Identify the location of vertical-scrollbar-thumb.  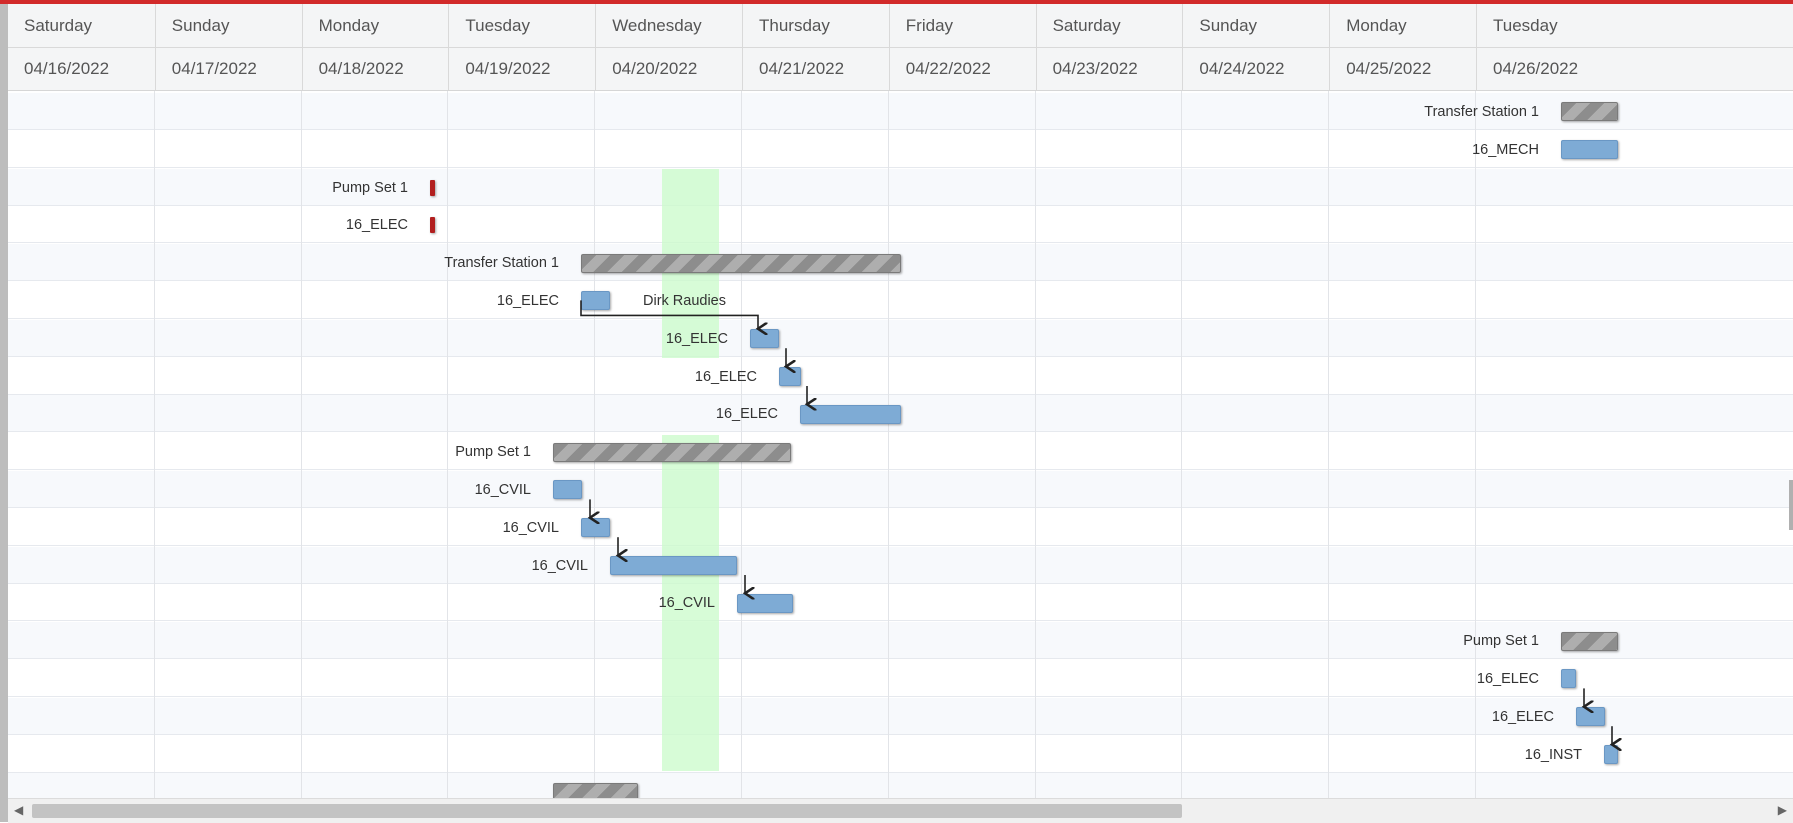
(1791, 505).